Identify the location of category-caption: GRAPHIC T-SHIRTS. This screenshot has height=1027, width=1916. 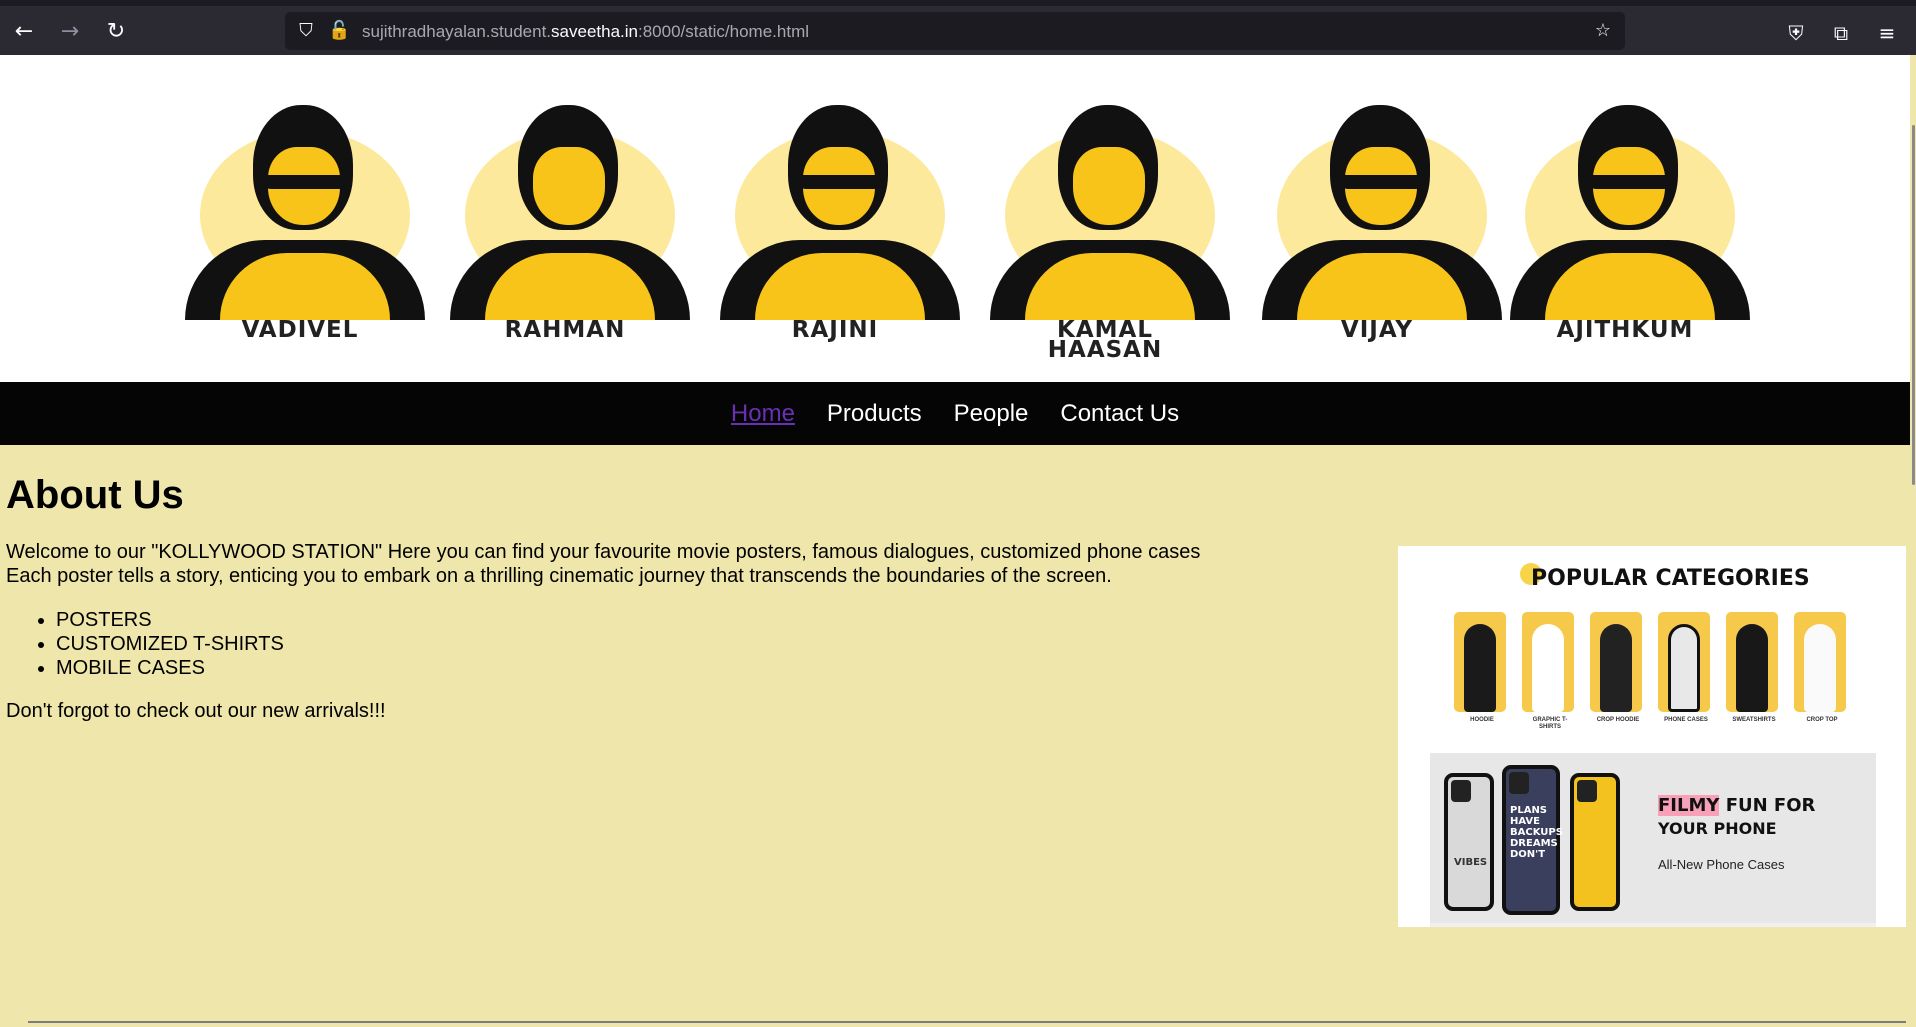
(1550, 723).